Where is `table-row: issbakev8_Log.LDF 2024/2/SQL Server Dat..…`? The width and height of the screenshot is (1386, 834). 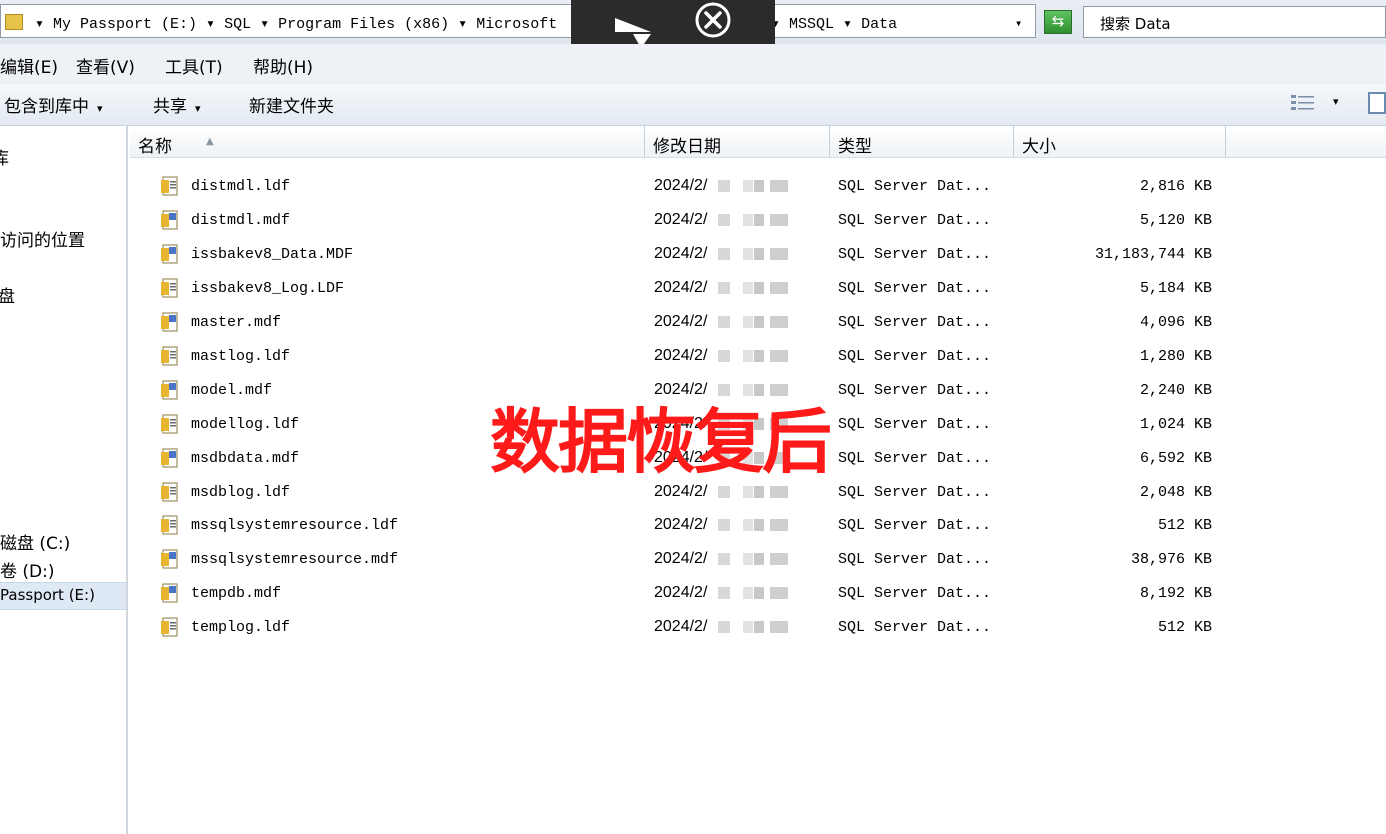
table-row: issbakev8_Log.LDF 2024/2/SQL Server Dat..… is located at coordinates (758, 288).